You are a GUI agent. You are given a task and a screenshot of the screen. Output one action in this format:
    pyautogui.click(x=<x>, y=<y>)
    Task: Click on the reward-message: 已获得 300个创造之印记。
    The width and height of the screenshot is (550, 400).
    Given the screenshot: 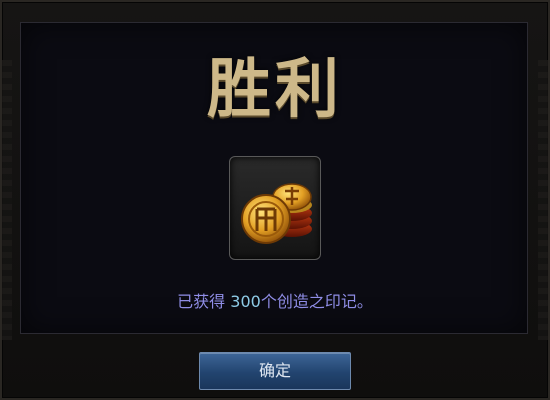 What is the action you would take?
    pyautogui.click(x=275, y=302)
    